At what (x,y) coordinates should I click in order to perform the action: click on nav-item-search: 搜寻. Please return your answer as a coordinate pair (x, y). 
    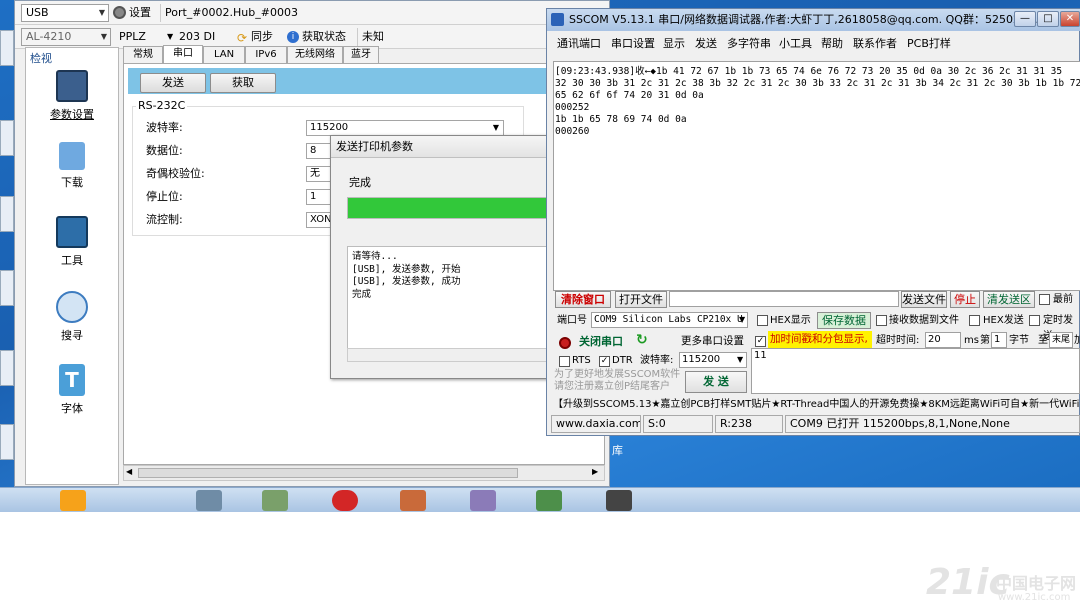
    Looking at the image, I should click on (72, 317).